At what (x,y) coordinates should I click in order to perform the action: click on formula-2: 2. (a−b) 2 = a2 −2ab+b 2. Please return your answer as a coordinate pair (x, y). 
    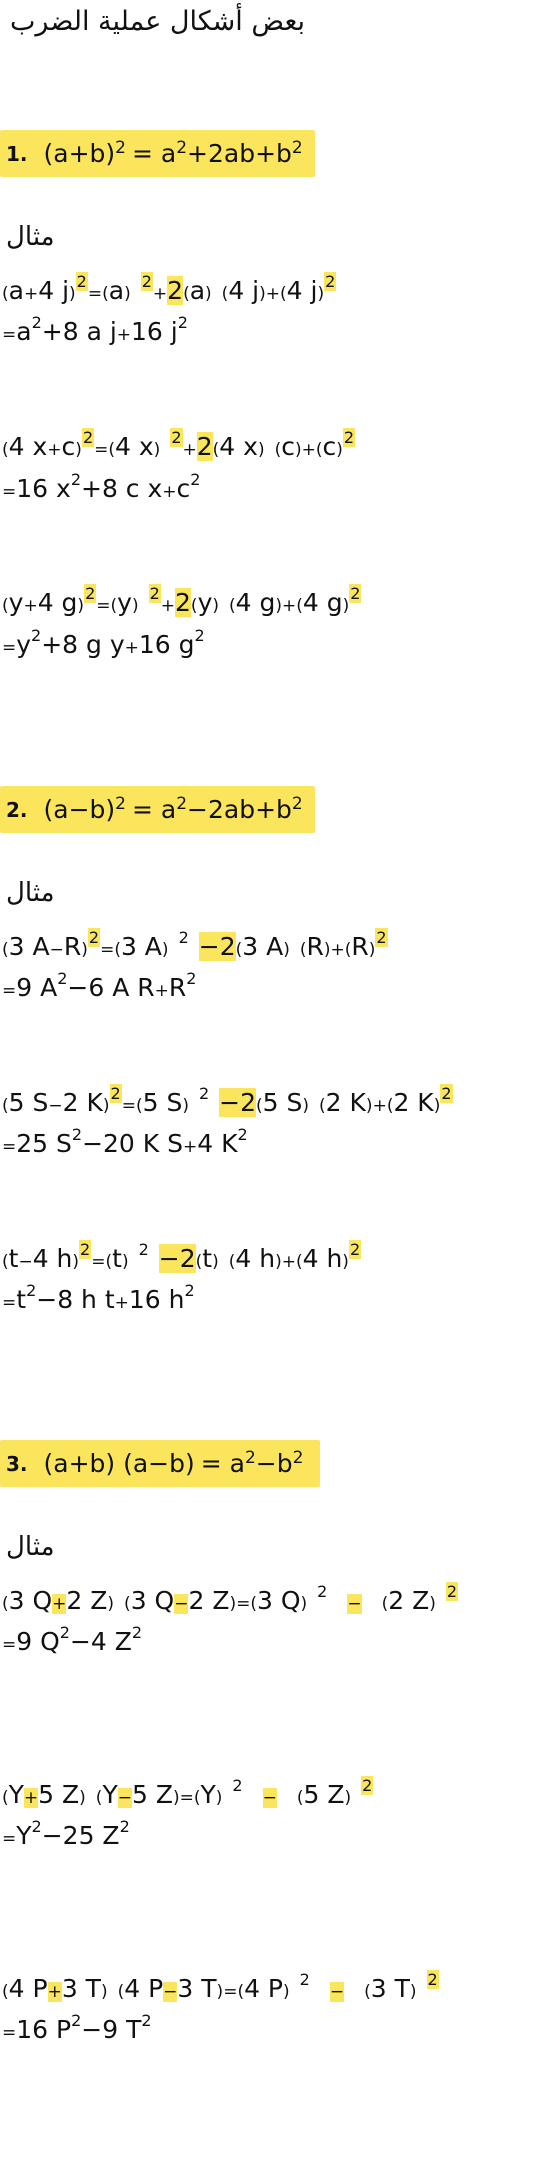
    Looking at the image, I should click on (157, 809).